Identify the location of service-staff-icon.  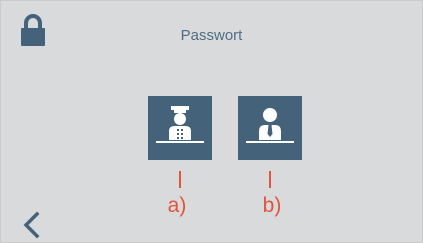
(180, 124).